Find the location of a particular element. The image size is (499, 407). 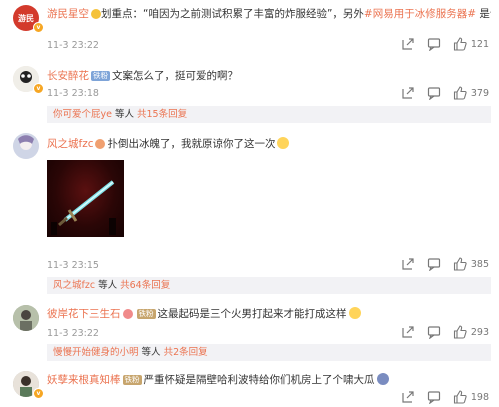

comment-actions: 121 is located at coordinates (445, 44).